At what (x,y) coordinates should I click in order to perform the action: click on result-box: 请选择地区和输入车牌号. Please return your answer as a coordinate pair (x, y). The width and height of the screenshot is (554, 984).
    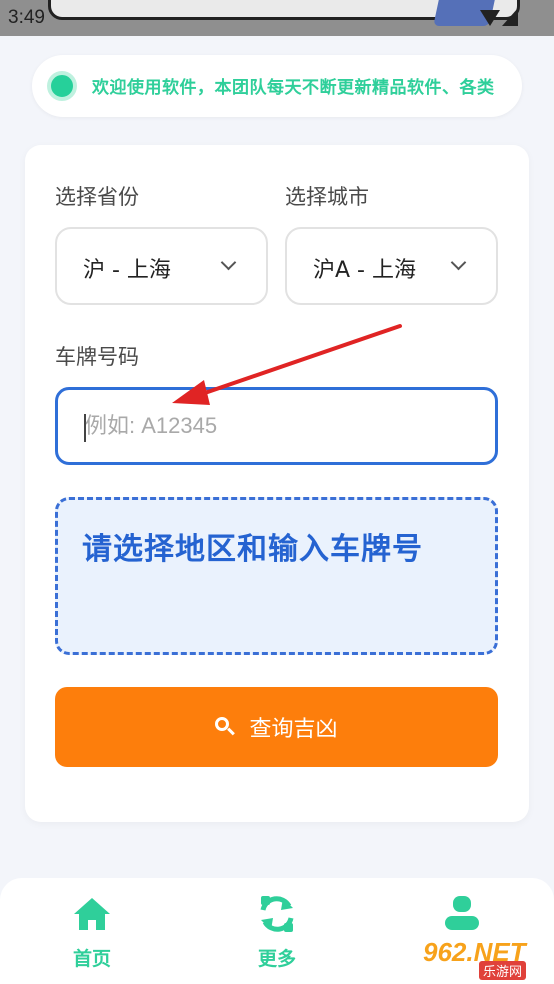
    Looking at the image, I should click on (276, 576).